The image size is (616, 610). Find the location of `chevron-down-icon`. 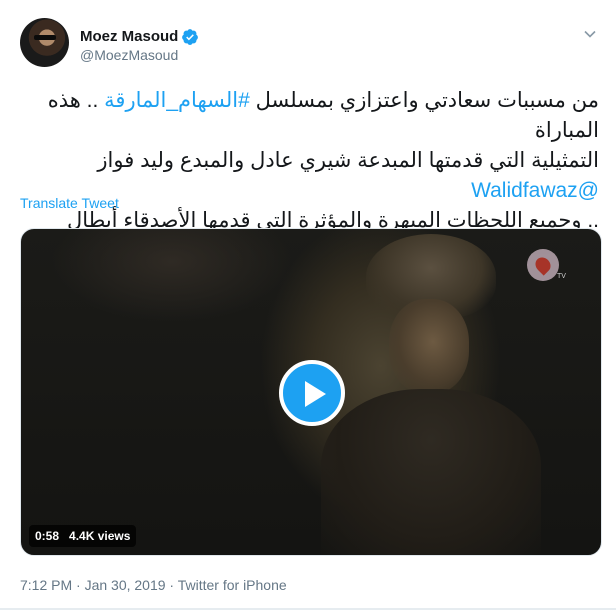

chevron-down-icon is located at coordinates (590, 34).